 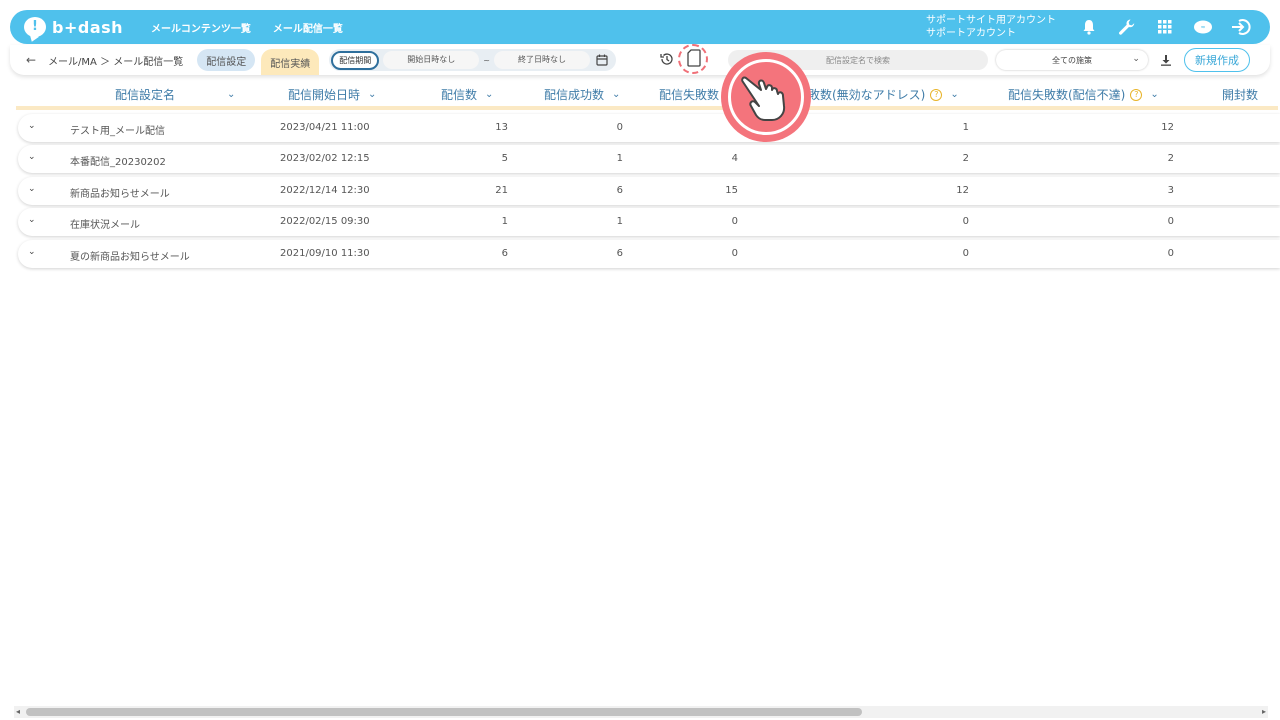 I want to click on period-tilde: ~, so click(x=486, y=60).